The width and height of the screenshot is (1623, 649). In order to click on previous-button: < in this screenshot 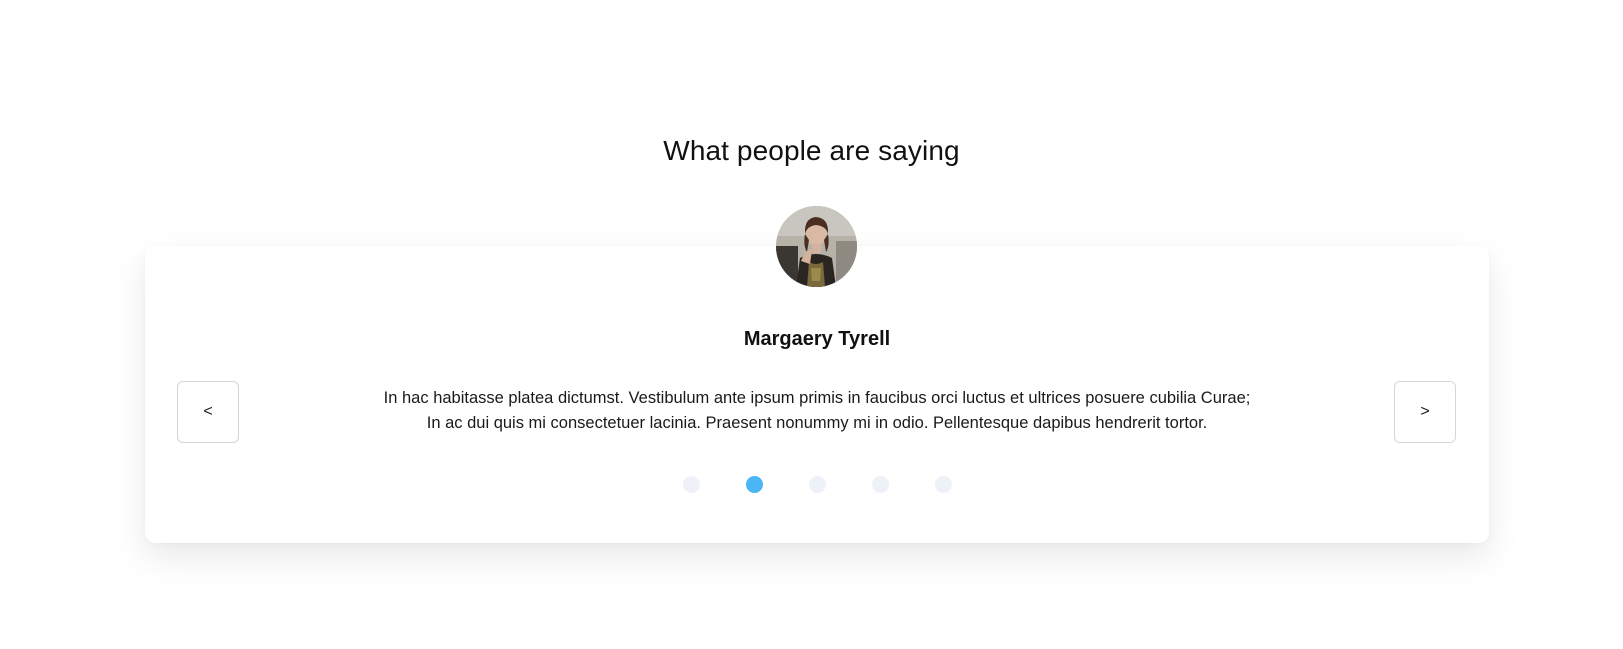, I will do `click(208, 412)`.